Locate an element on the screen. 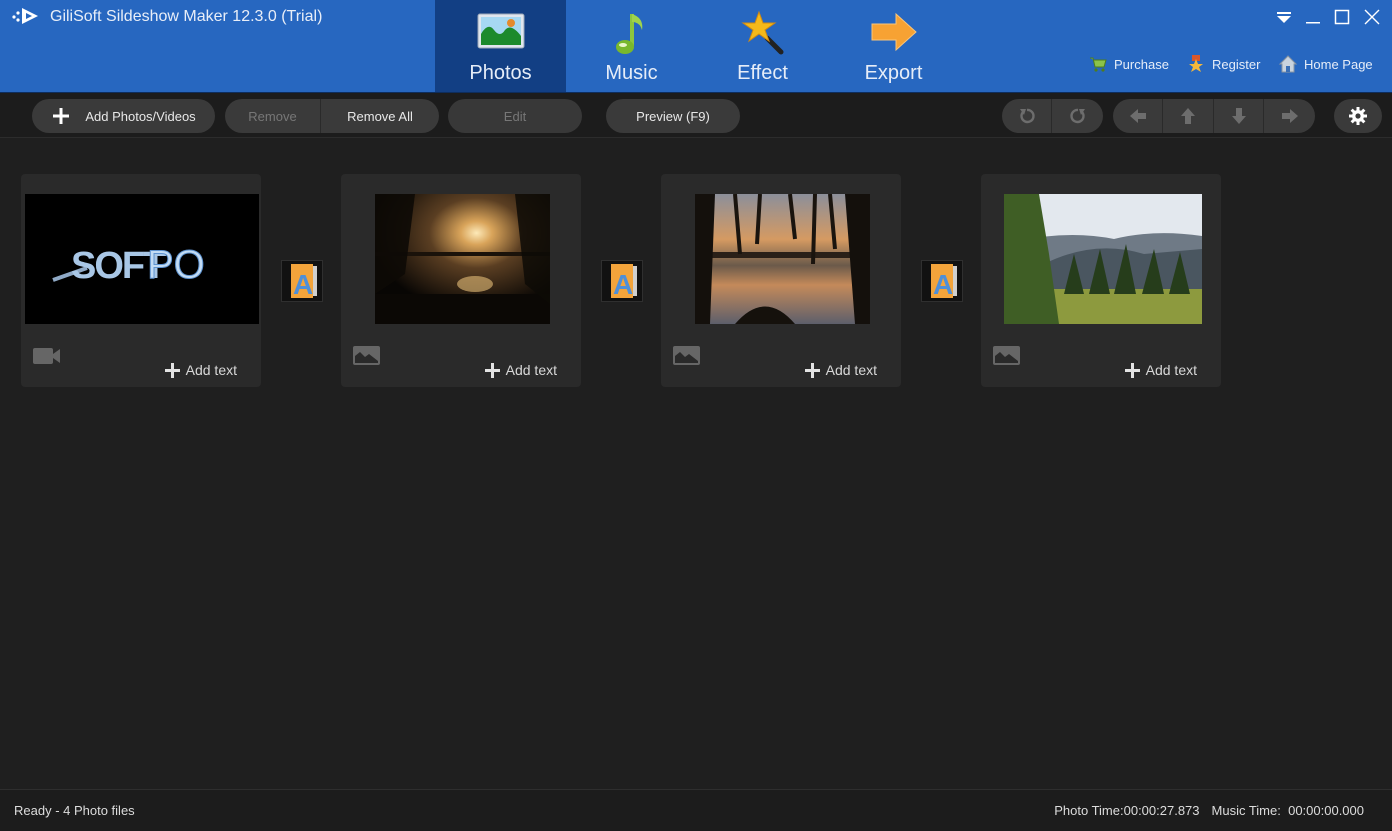  move-left-button is located at coordinates (1138, 116).